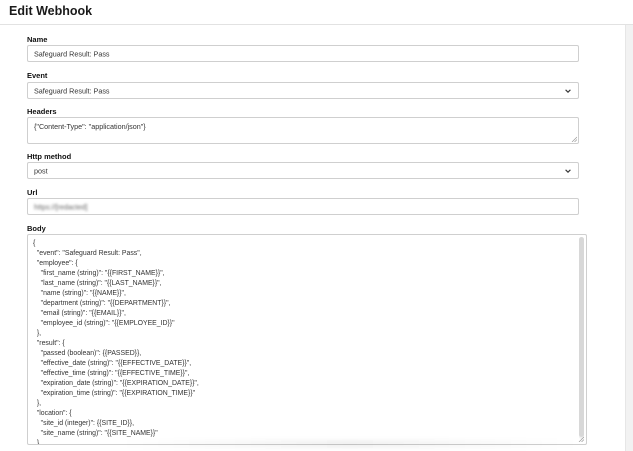 The image size is (633, 451). I want to click on name-label: Name, so click(37, 39).